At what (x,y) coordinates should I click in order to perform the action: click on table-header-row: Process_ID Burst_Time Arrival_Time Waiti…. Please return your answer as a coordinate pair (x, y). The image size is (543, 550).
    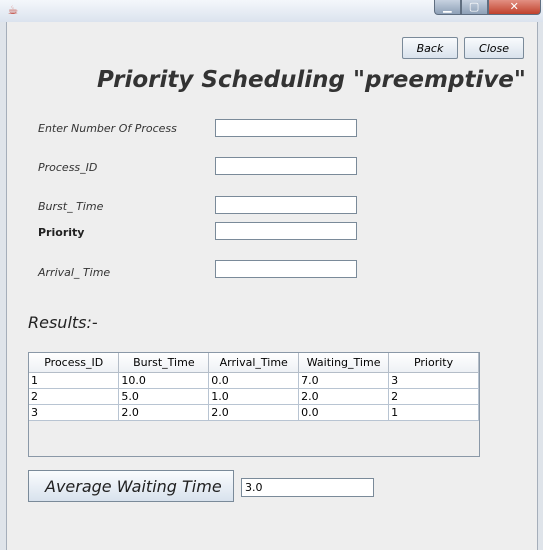
    Looking at the image, I should click on (254, 363).